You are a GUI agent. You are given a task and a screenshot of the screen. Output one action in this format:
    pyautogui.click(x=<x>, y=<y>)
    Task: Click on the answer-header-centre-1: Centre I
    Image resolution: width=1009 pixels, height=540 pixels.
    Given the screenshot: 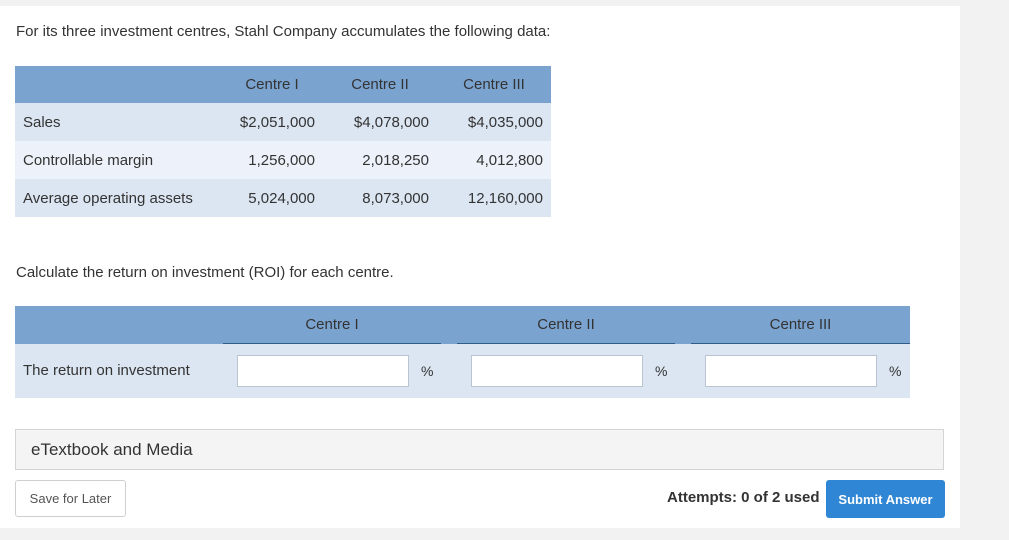 What is the action you would take?
    pyautogui.click(x=332, y=325)
    